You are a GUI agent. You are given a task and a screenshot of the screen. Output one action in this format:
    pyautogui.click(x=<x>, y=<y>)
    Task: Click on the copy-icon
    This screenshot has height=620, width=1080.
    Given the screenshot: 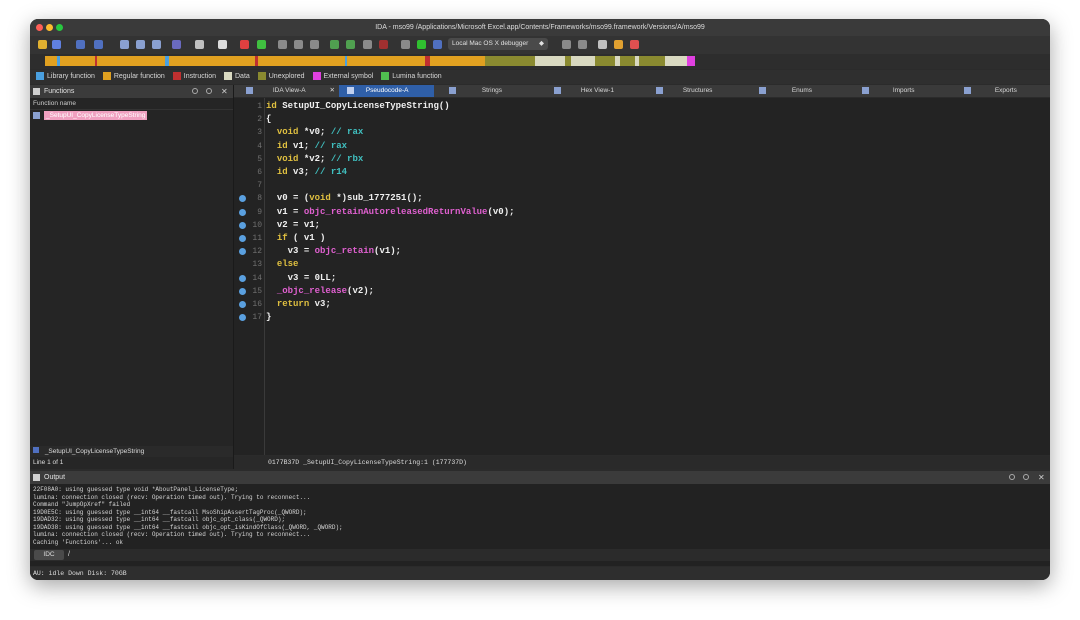 What is the action you would take?
    pyautogui.click(x=124, y=44)
    